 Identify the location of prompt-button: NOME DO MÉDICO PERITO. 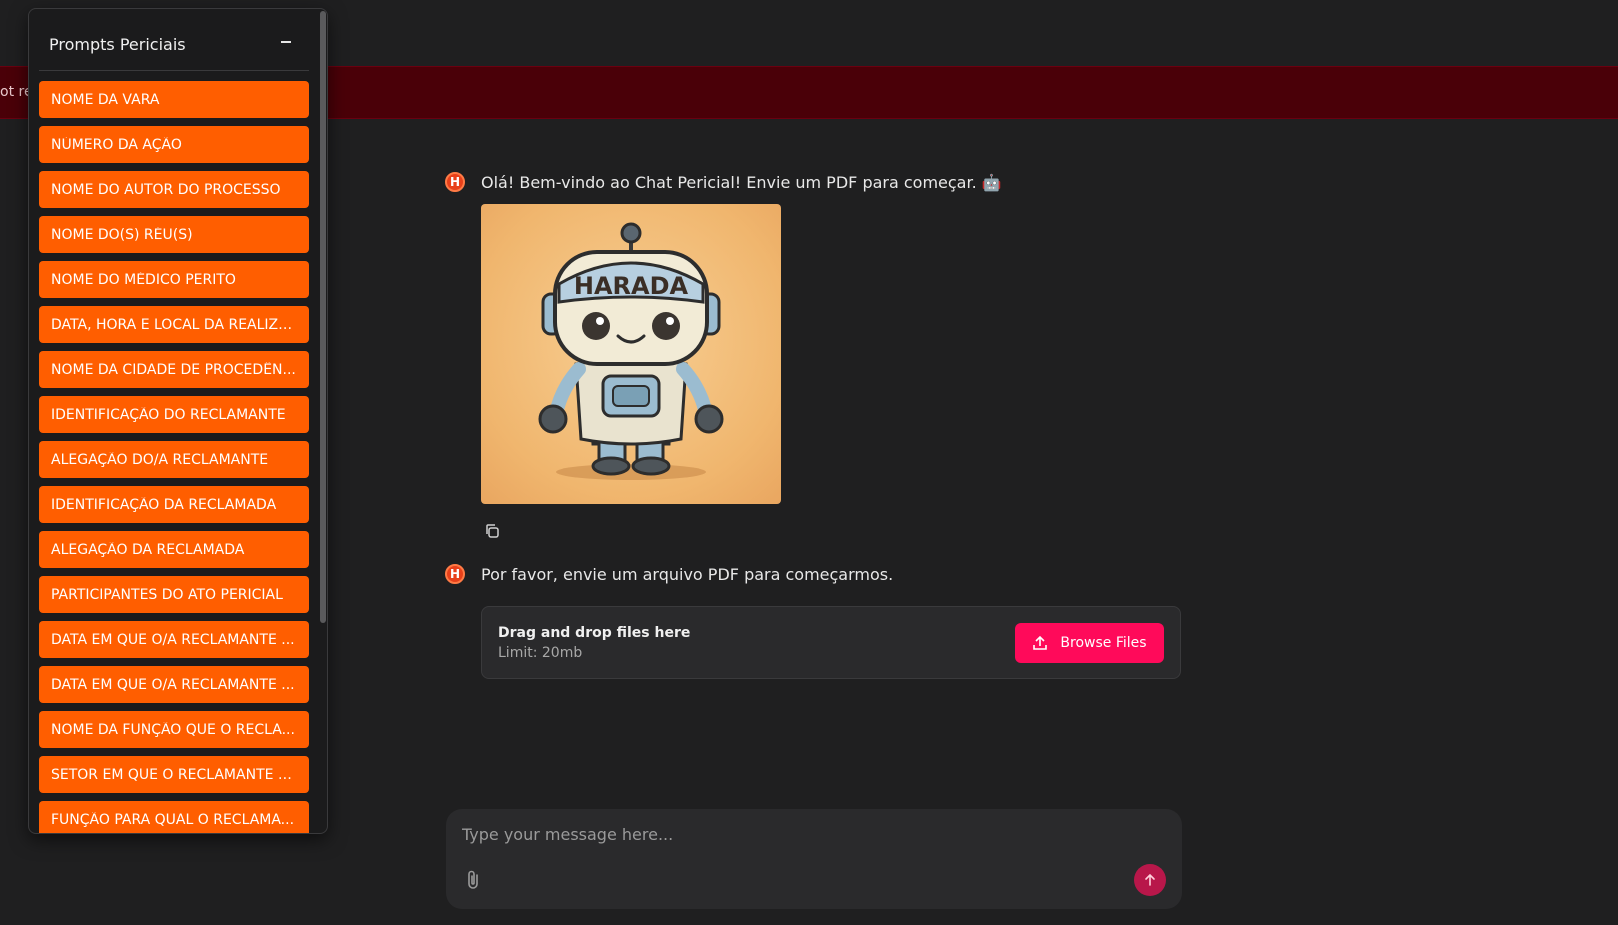
(174, 279).